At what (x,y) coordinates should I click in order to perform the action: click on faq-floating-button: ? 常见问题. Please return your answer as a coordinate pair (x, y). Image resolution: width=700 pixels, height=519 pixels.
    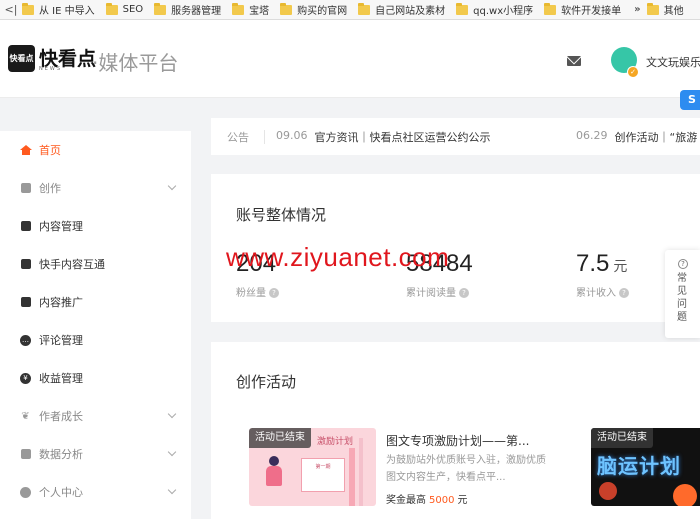
    Looking at the image, I should click on (682, 294).